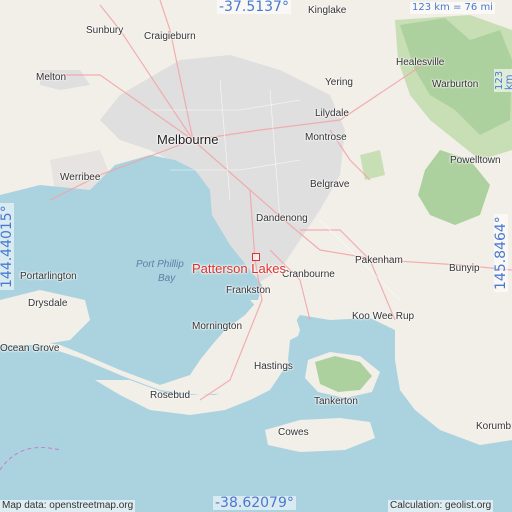 The height and width of the screenshot is (512, 512). Describe the element at coordinates (48, 276) in the screenshot. I see `place-portarlington: Portarlington` at that location.